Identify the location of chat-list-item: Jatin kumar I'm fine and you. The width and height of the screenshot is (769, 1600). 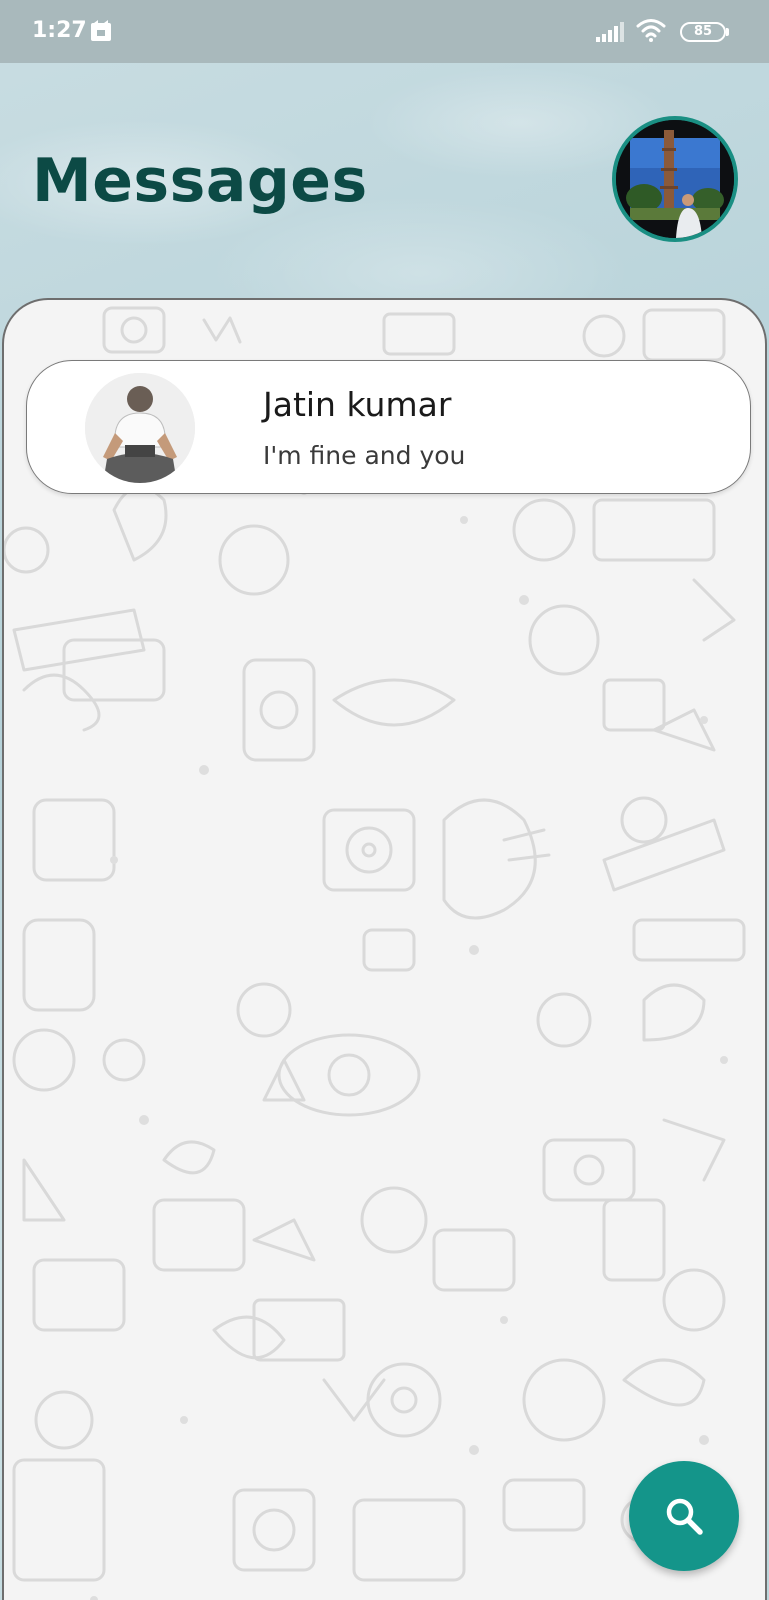
(388, 427).